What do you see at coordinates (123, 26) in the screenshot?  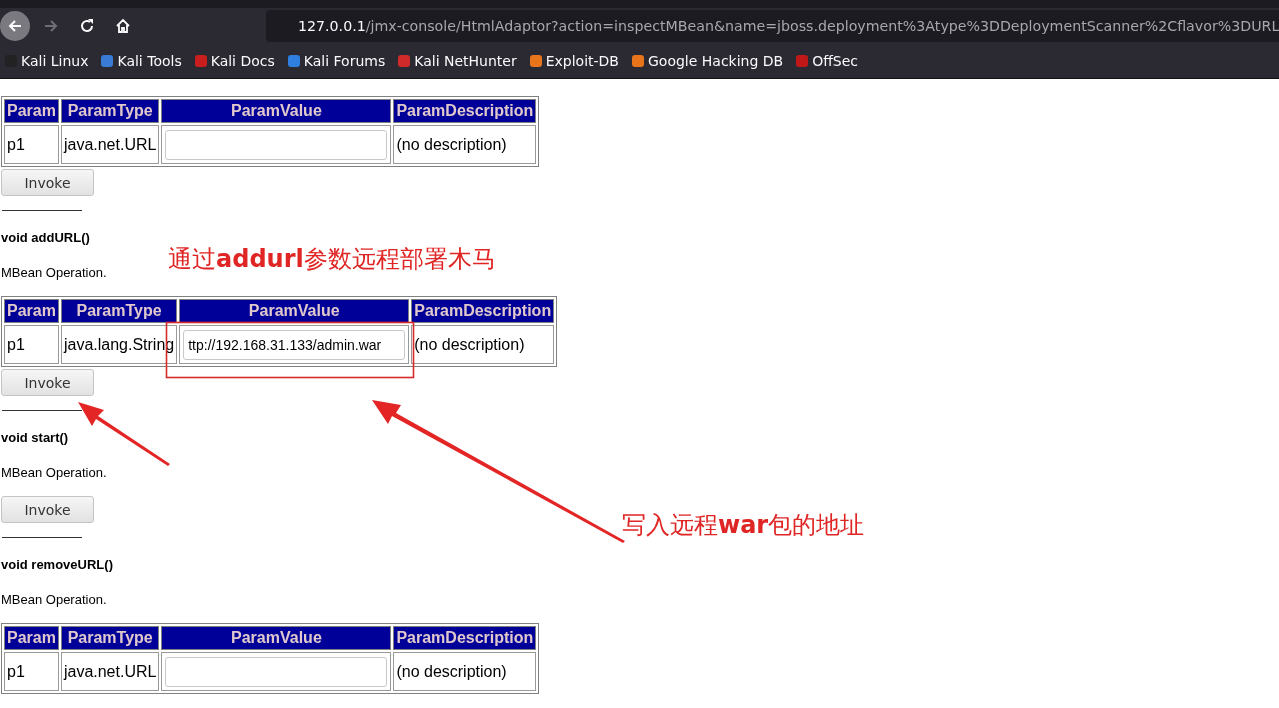 I see `home-icon` at bounding box center [123, 26].